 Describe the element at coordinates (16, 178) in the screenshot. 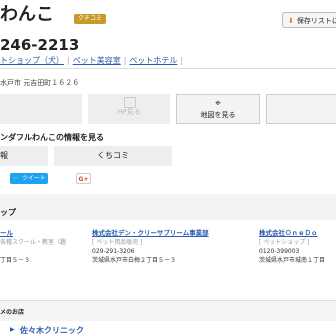

I see `twitter-icon: 🐦` at that location.